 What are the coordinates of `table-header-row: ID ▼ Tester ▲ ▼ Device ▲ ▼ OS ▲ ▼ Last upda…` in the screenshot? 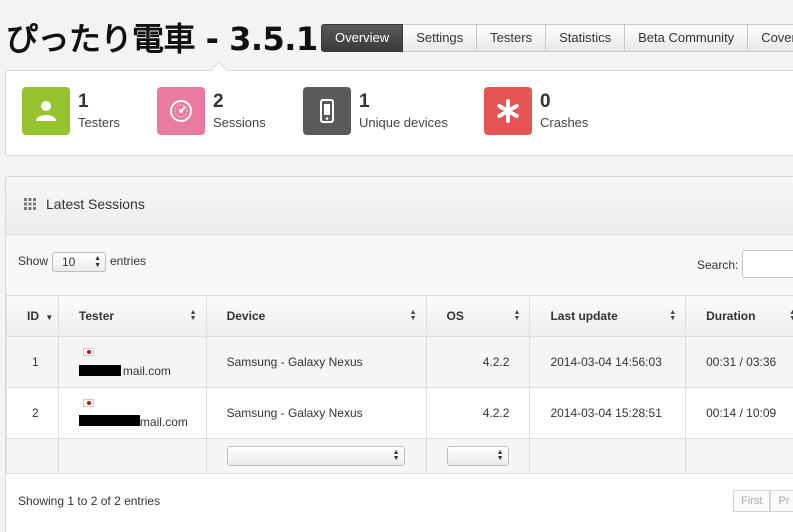 It's located at (399, 316).